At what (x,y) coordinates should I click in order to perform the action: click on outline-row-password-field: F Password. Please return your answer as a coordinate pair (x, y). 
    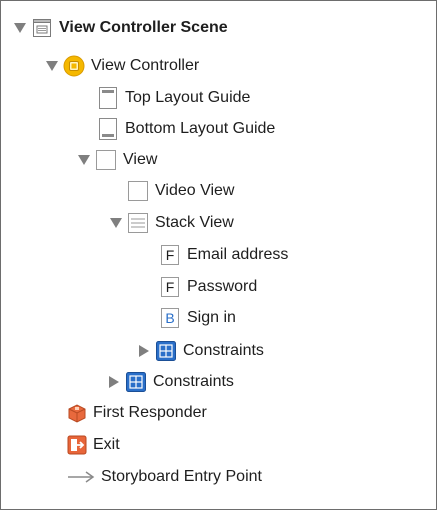
    Looking at the image, I should click on (208, 287).